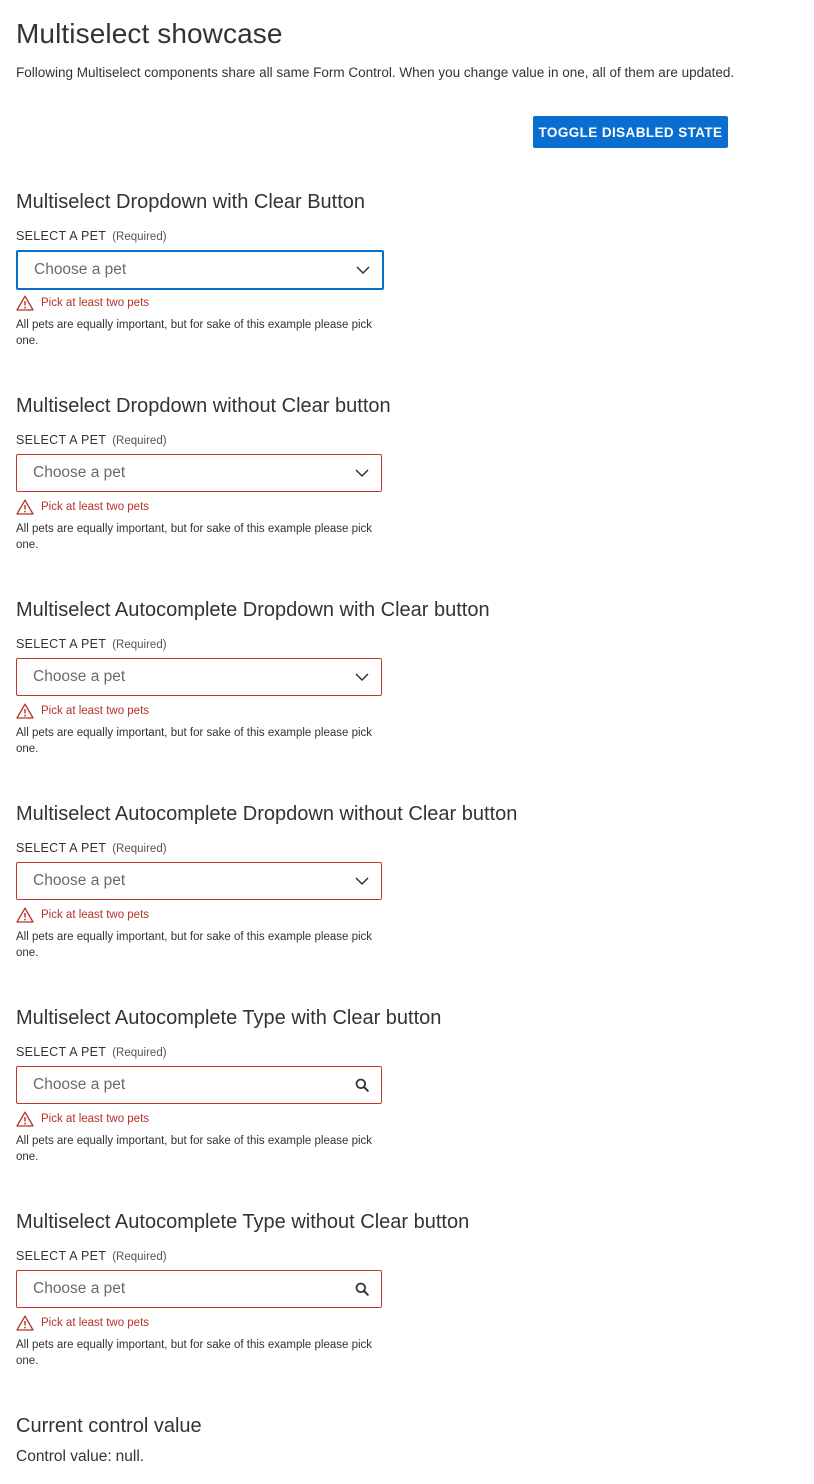 The width and height of the screenshot is (814, 1484). Describe the element at coordinates (109, 1426) in the screenshot. I see `current-value-title: Current control value` at that location.